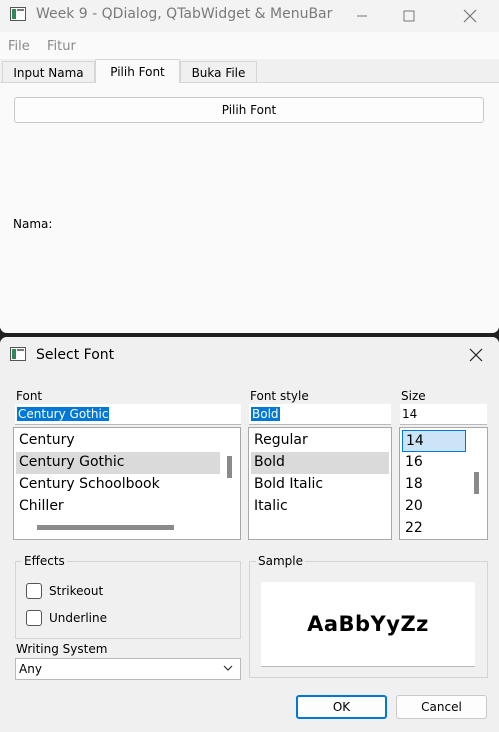  I want to click on dialog-app-icon, so click(18, 354).